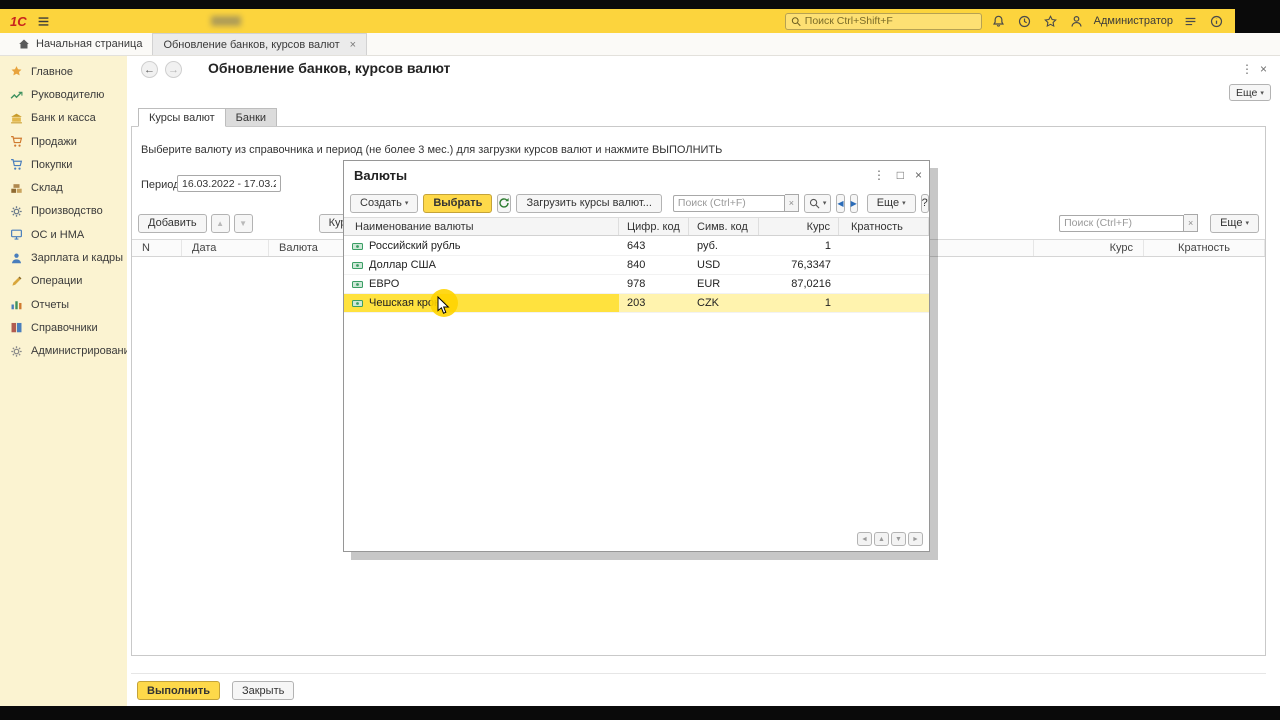  What do you see at coordinates (698, 673) in the screenshot?
I see `form-separator` at bounding box center [698, 673].